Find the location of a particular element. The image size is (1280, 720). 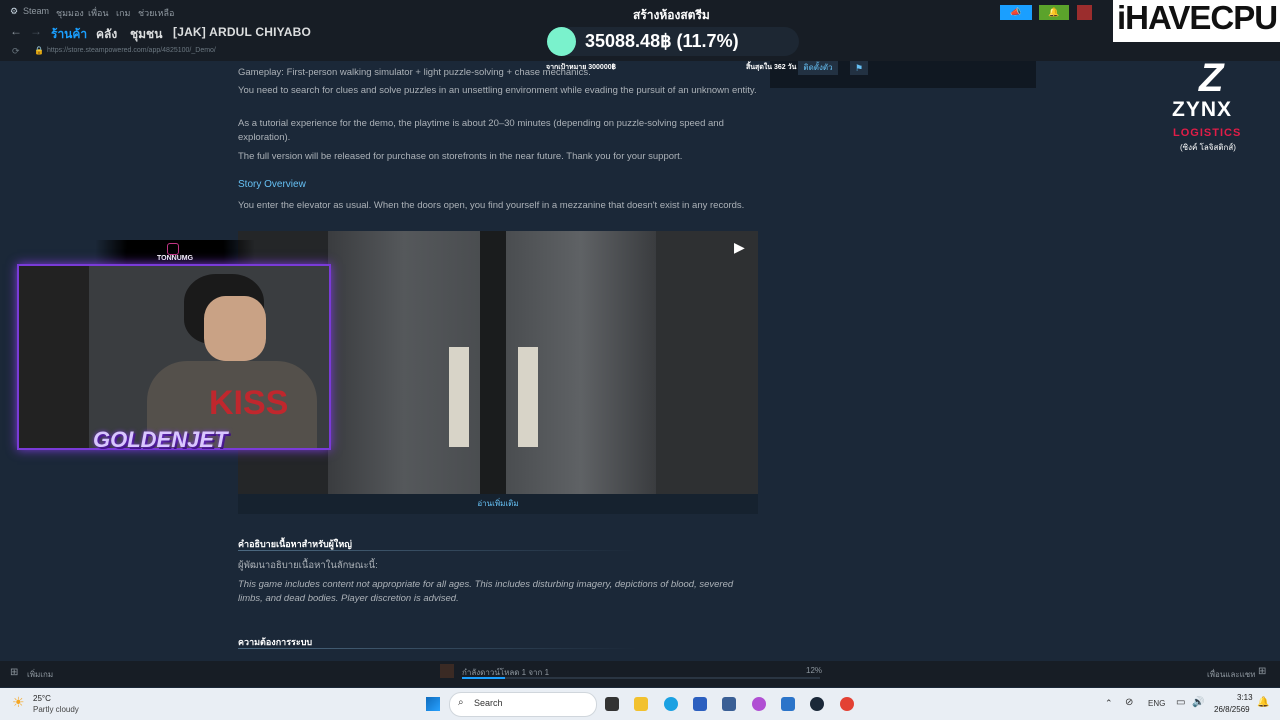

avatar is located at coordinates (1084, 12).